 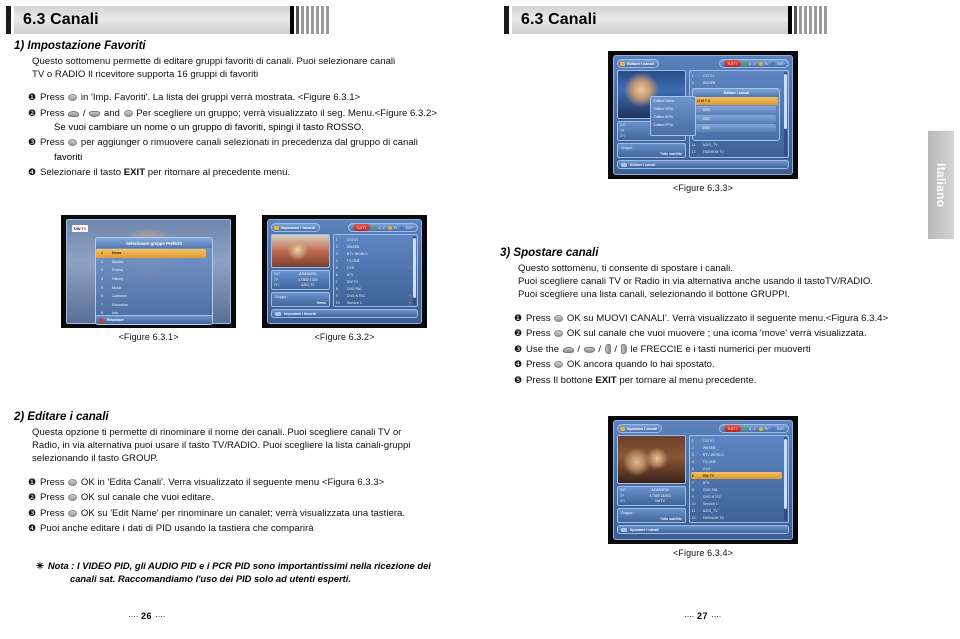 I want to click on list-item: 5 Music, so click(x=153, y=287).